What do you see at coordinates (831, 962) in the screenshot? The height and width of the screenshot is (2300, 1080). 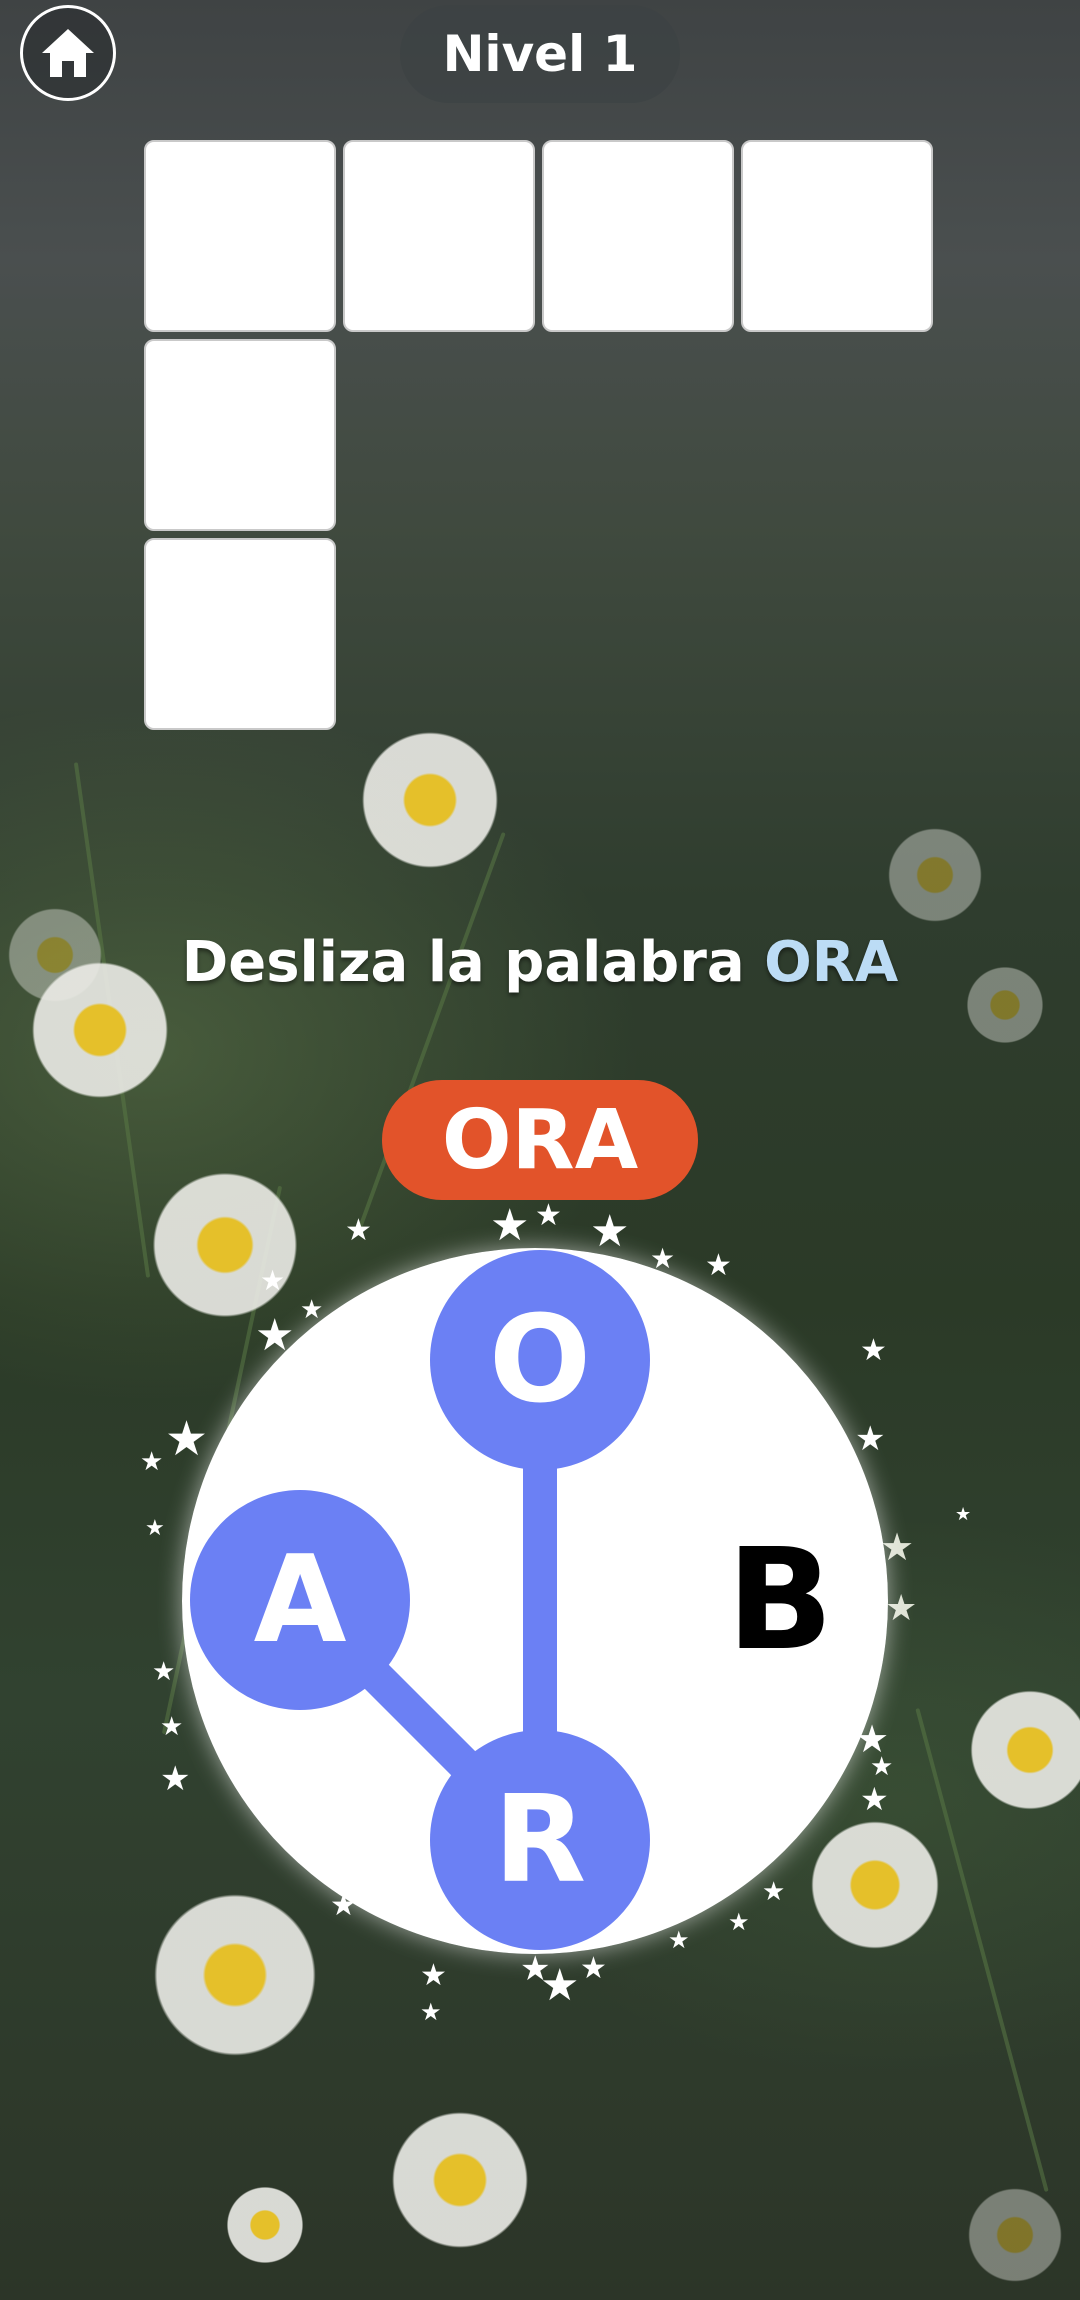 I see `hint-word: ORA` at bounding box center [831, 962].